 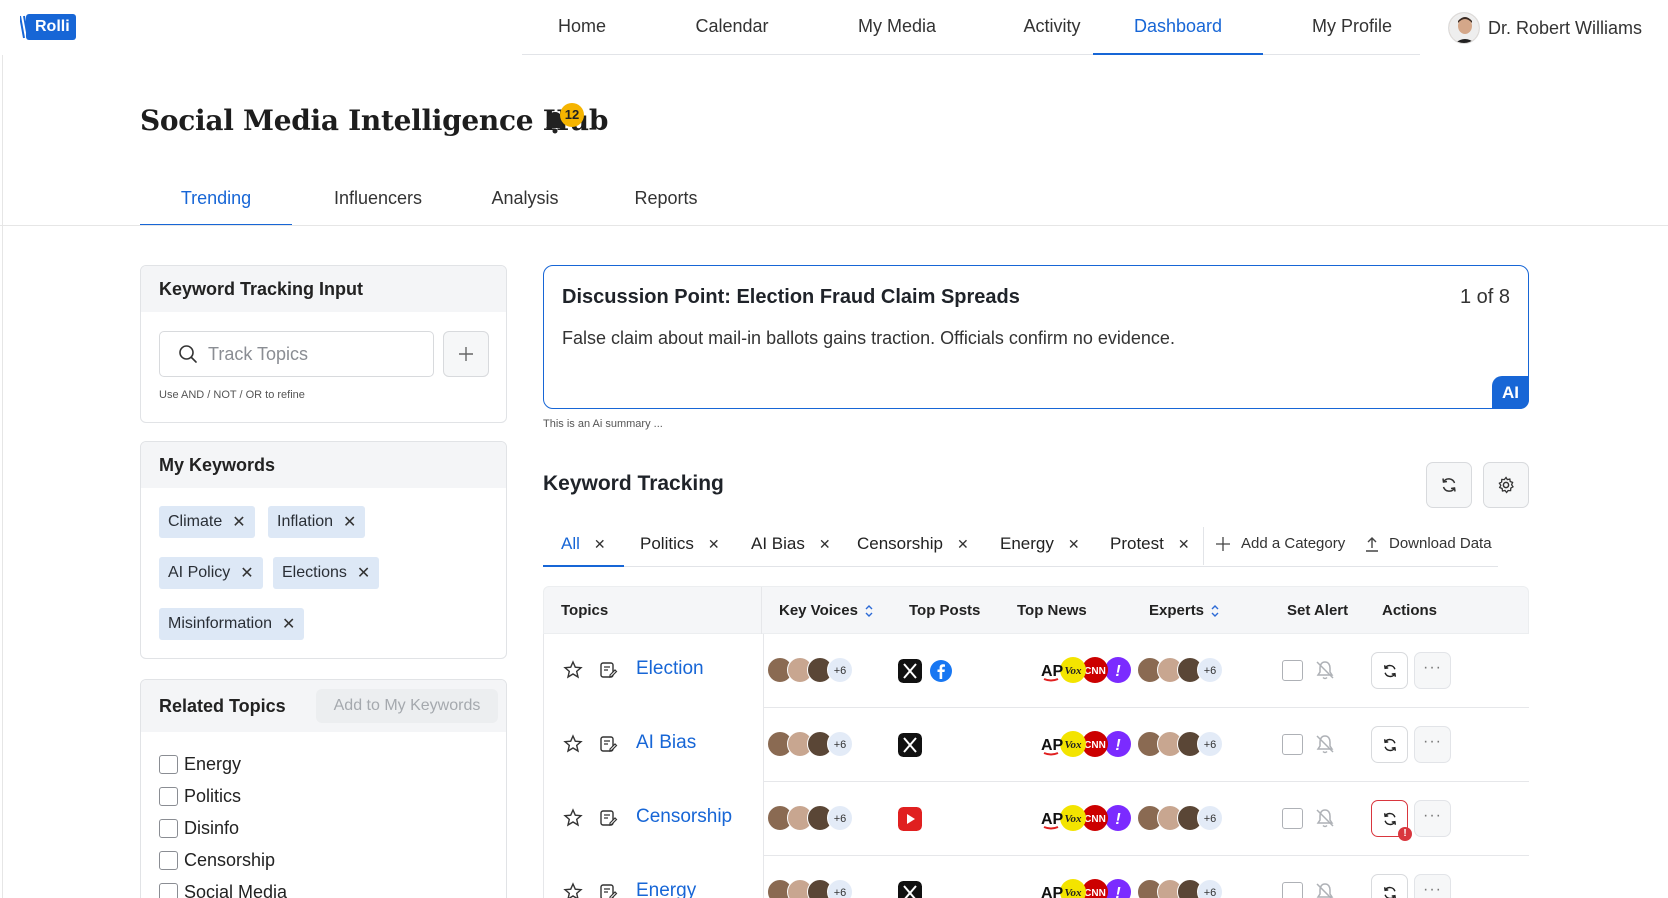 What do you see at coordinates (525, 200) in the screenshot?
I see `tab-analysis: Analysis` at bounding box center [525, 200].